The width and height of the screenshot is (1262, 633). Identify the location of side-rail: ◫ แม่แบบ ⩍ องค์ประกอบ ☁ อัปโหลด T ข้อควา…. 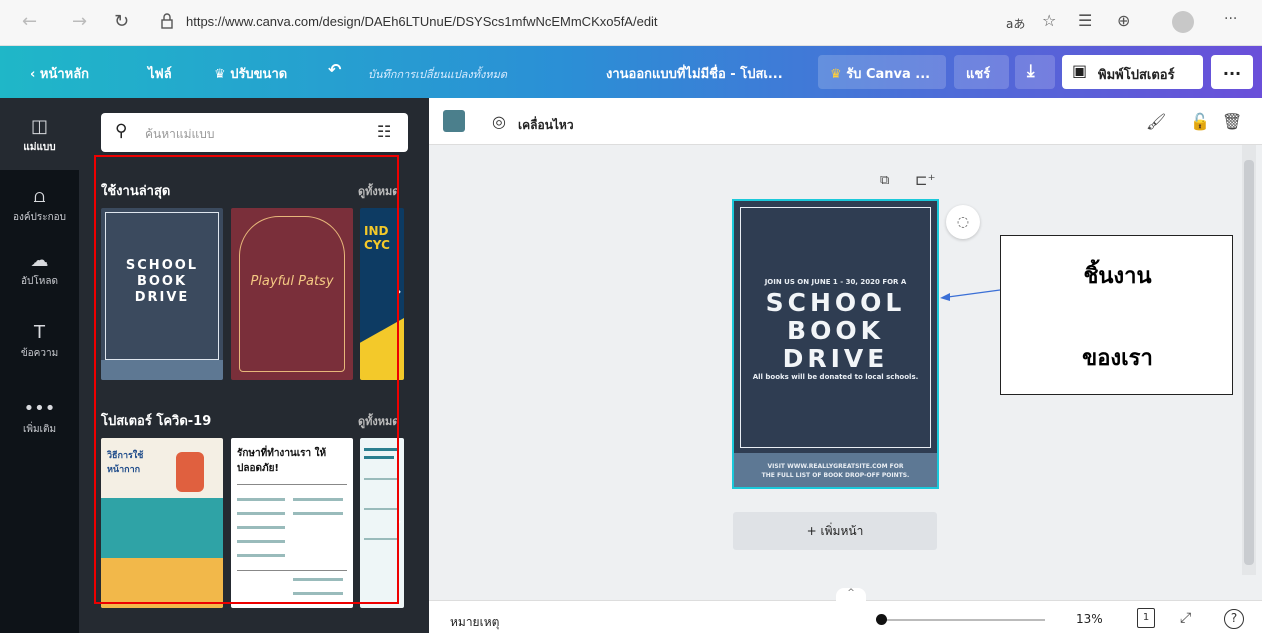
(39, 365).